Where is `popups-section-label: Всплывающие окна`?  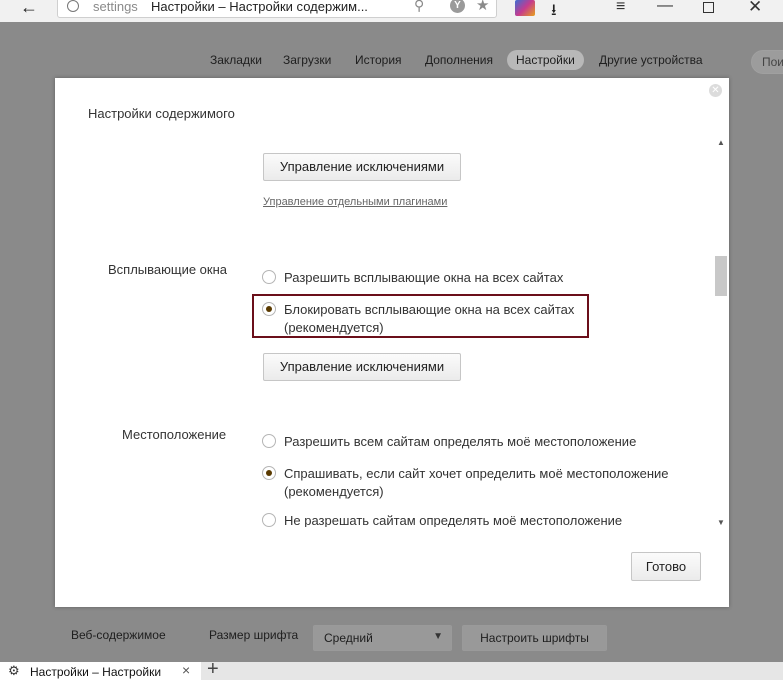 popups-section-label: Всплывающие окна is located at coordinates (168, 269).